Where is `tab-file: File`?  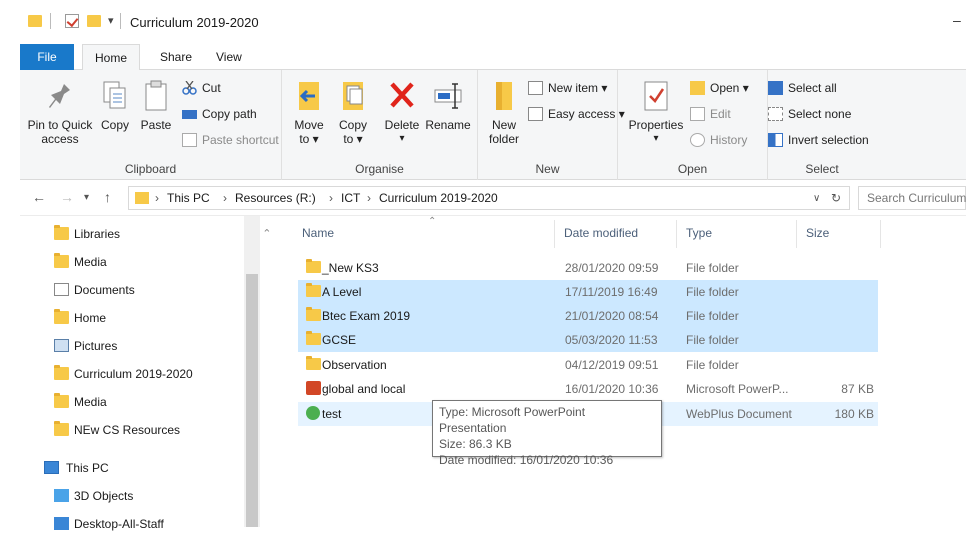 tab-file: File is located at coordinates (47, 57).